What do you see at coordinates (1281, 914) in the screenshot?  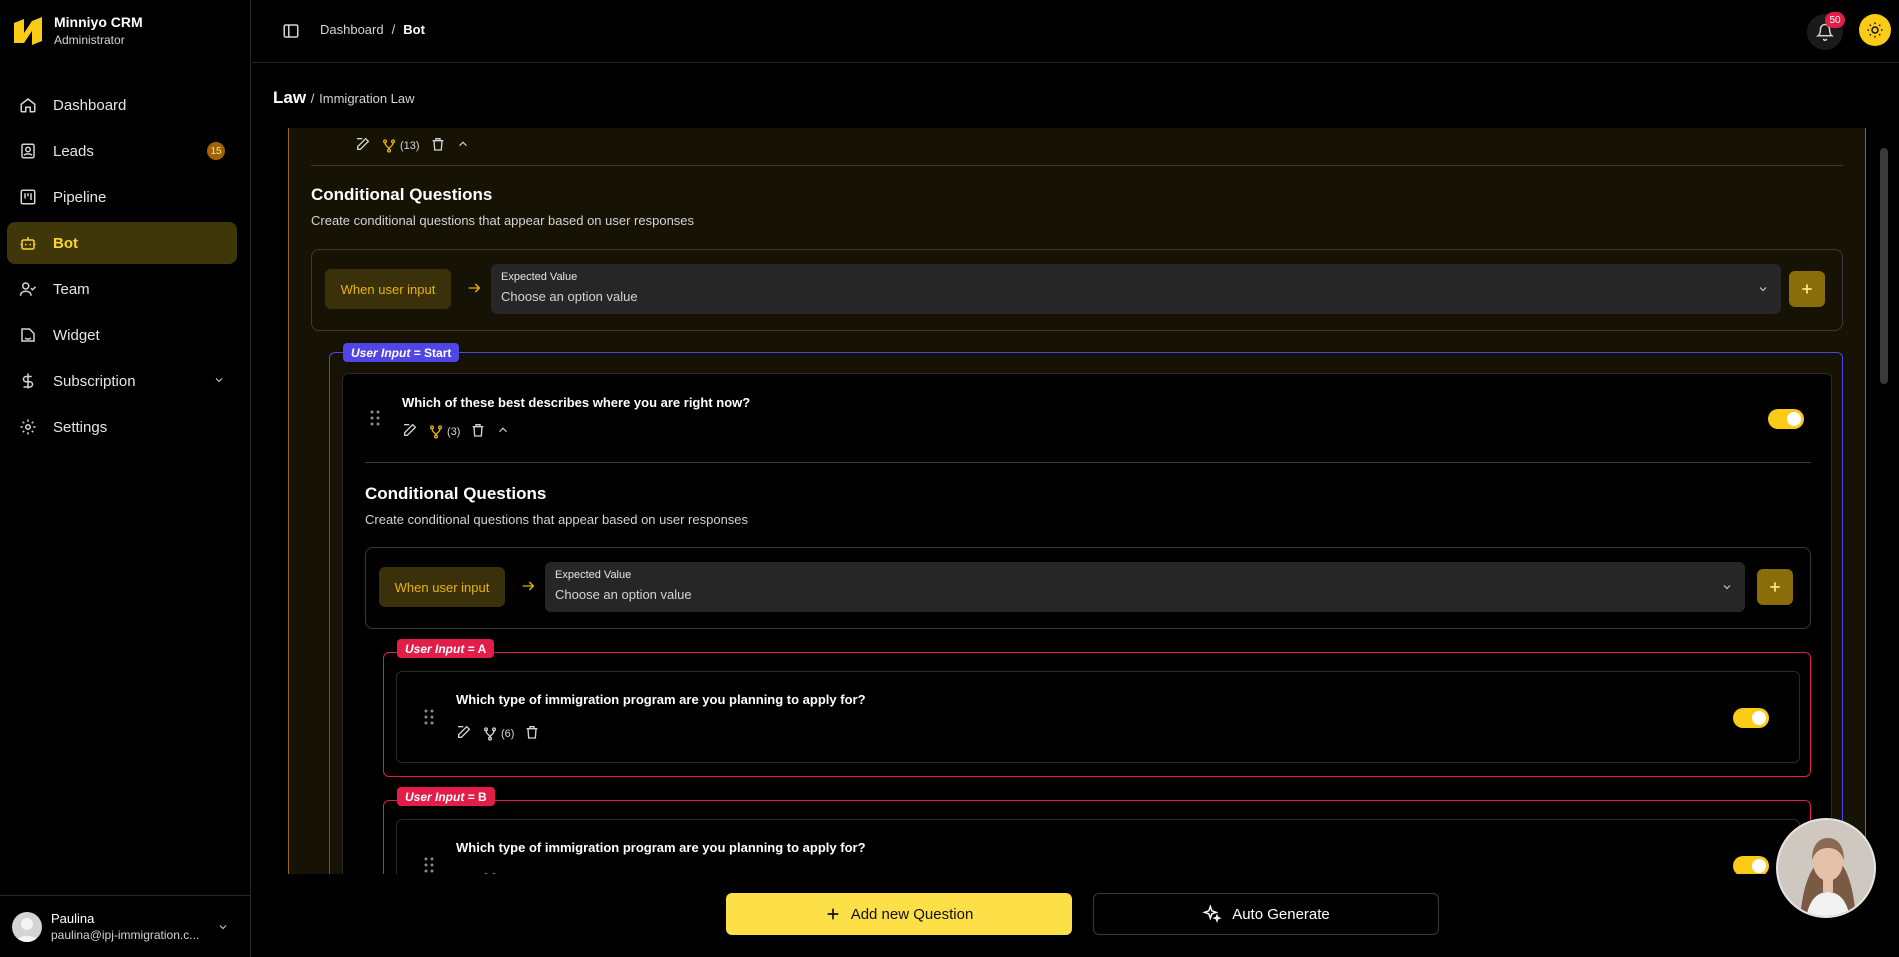 I see `auto-generate-label: Auto Generate` at bounding box center [1281, 914].